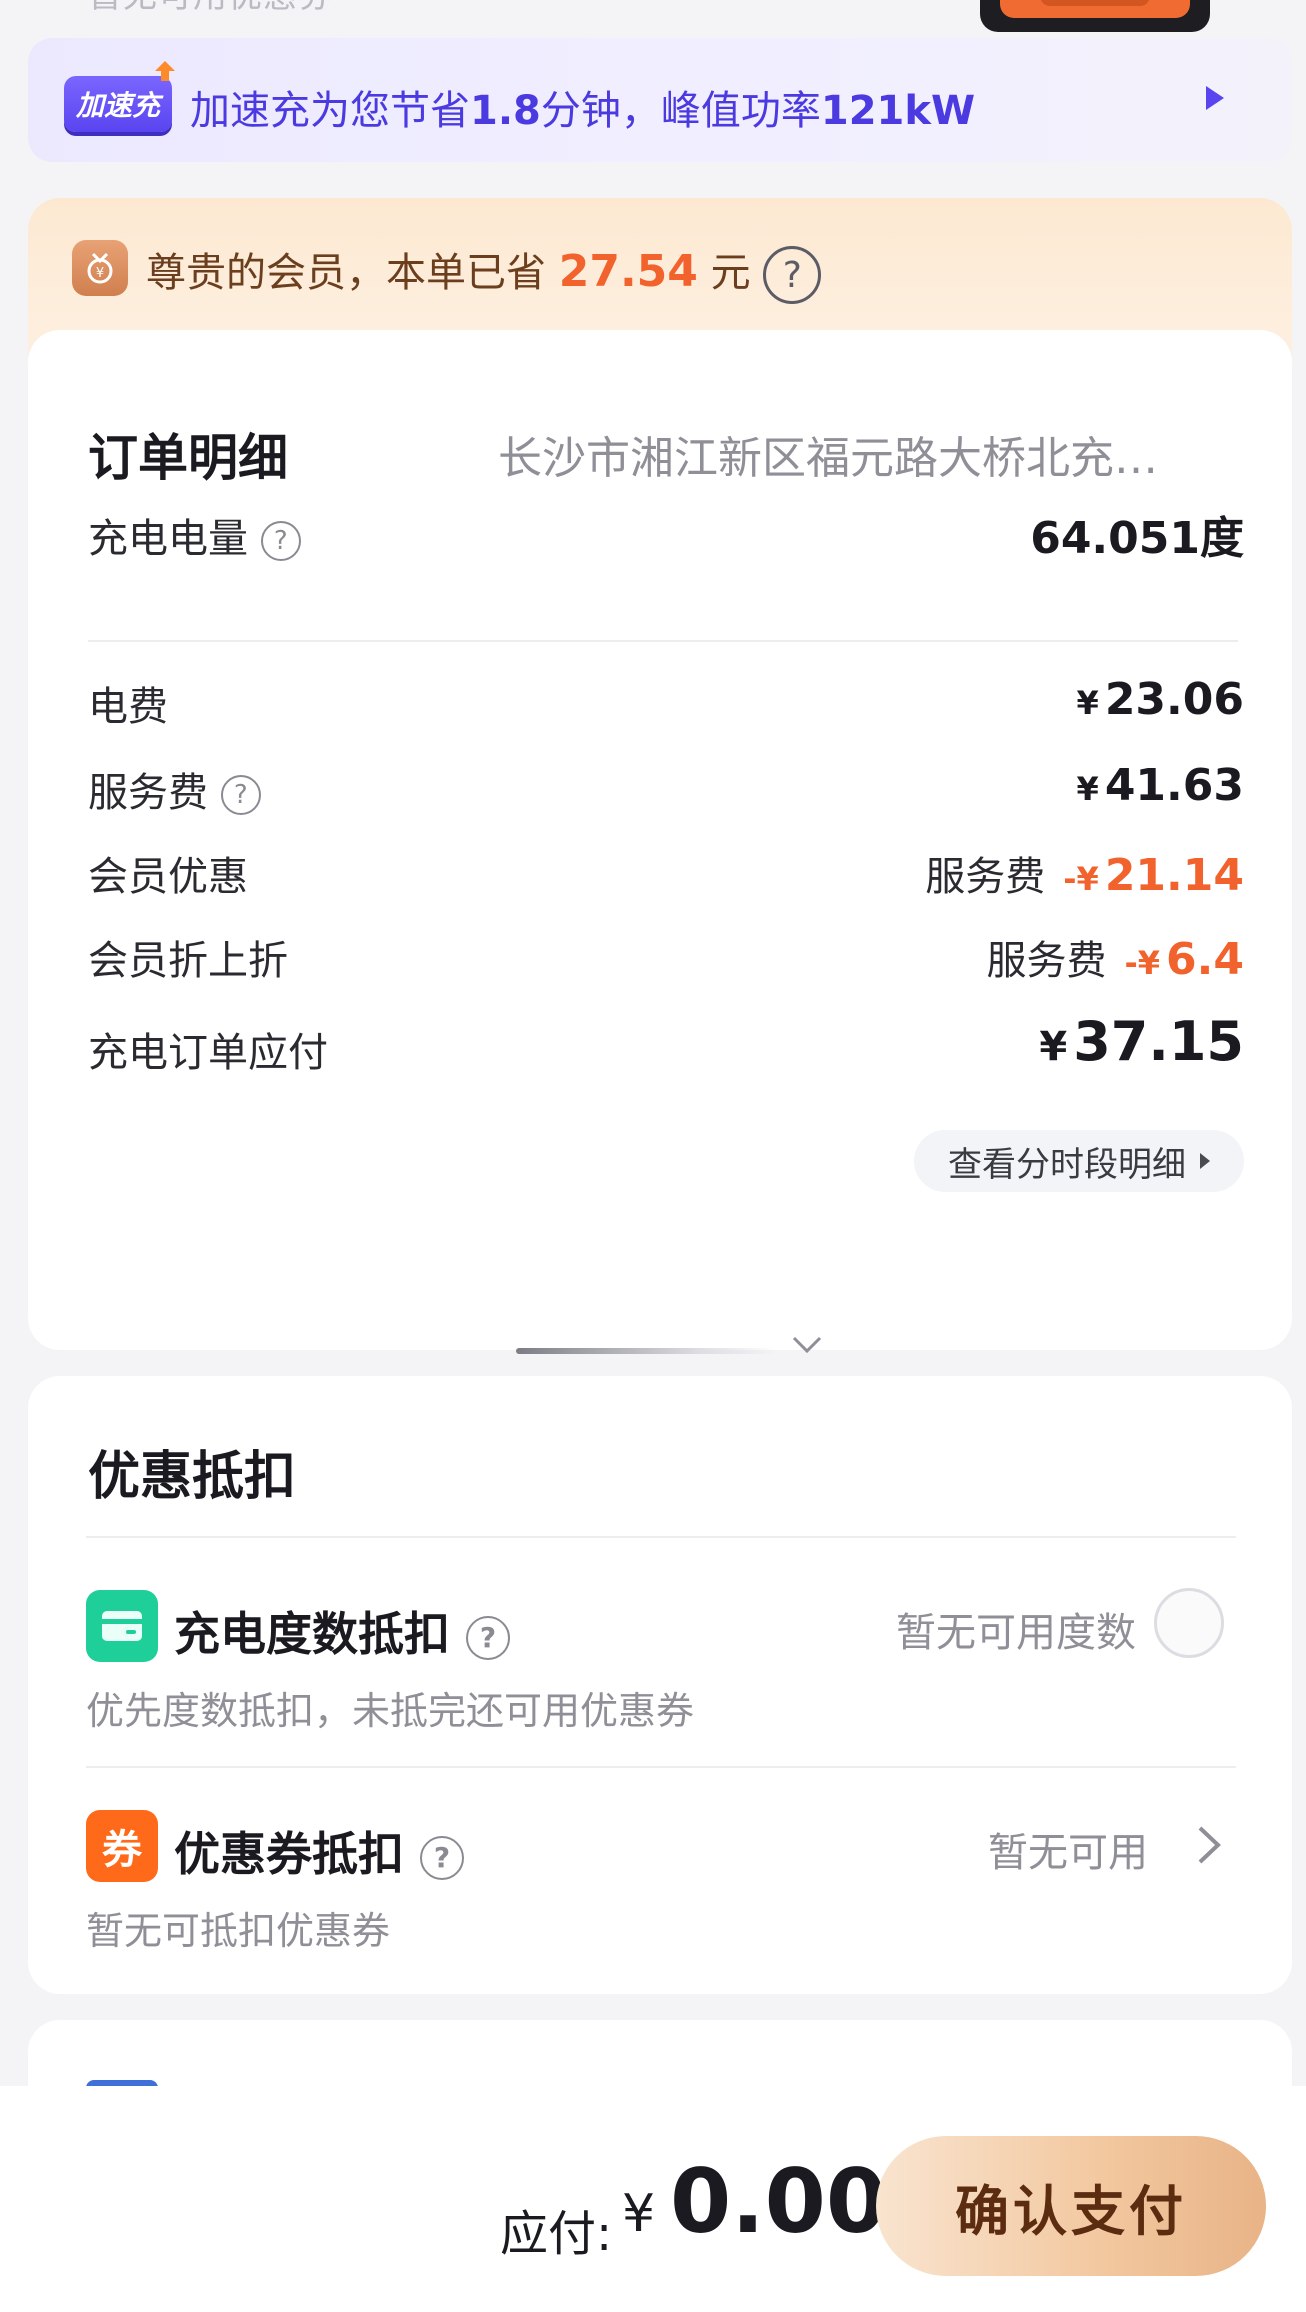  What do you see at coordinates (210, 8) in the screenshot?
I see `cropped-header-text: 暂无可用优惠券` at bounding box center [210, 8].